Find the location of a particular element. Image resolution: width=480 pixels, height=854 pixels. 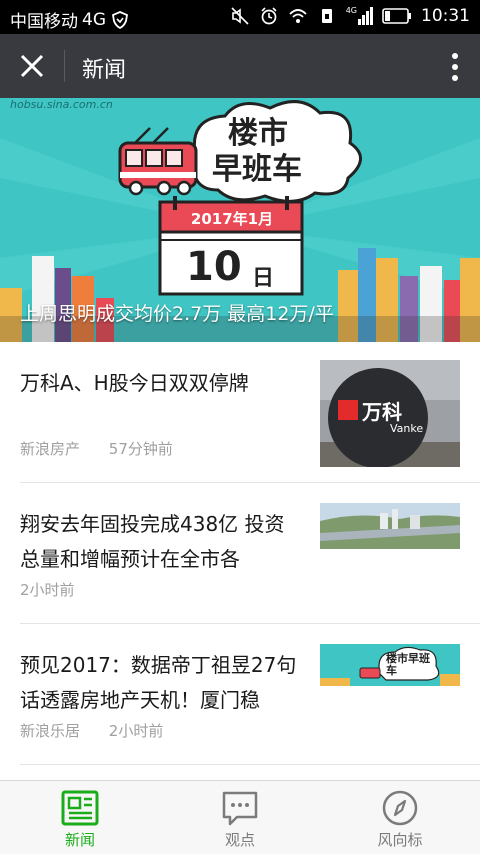

article-meta: 新浪房产 57分钟前 is located at coordinates (108, 448).